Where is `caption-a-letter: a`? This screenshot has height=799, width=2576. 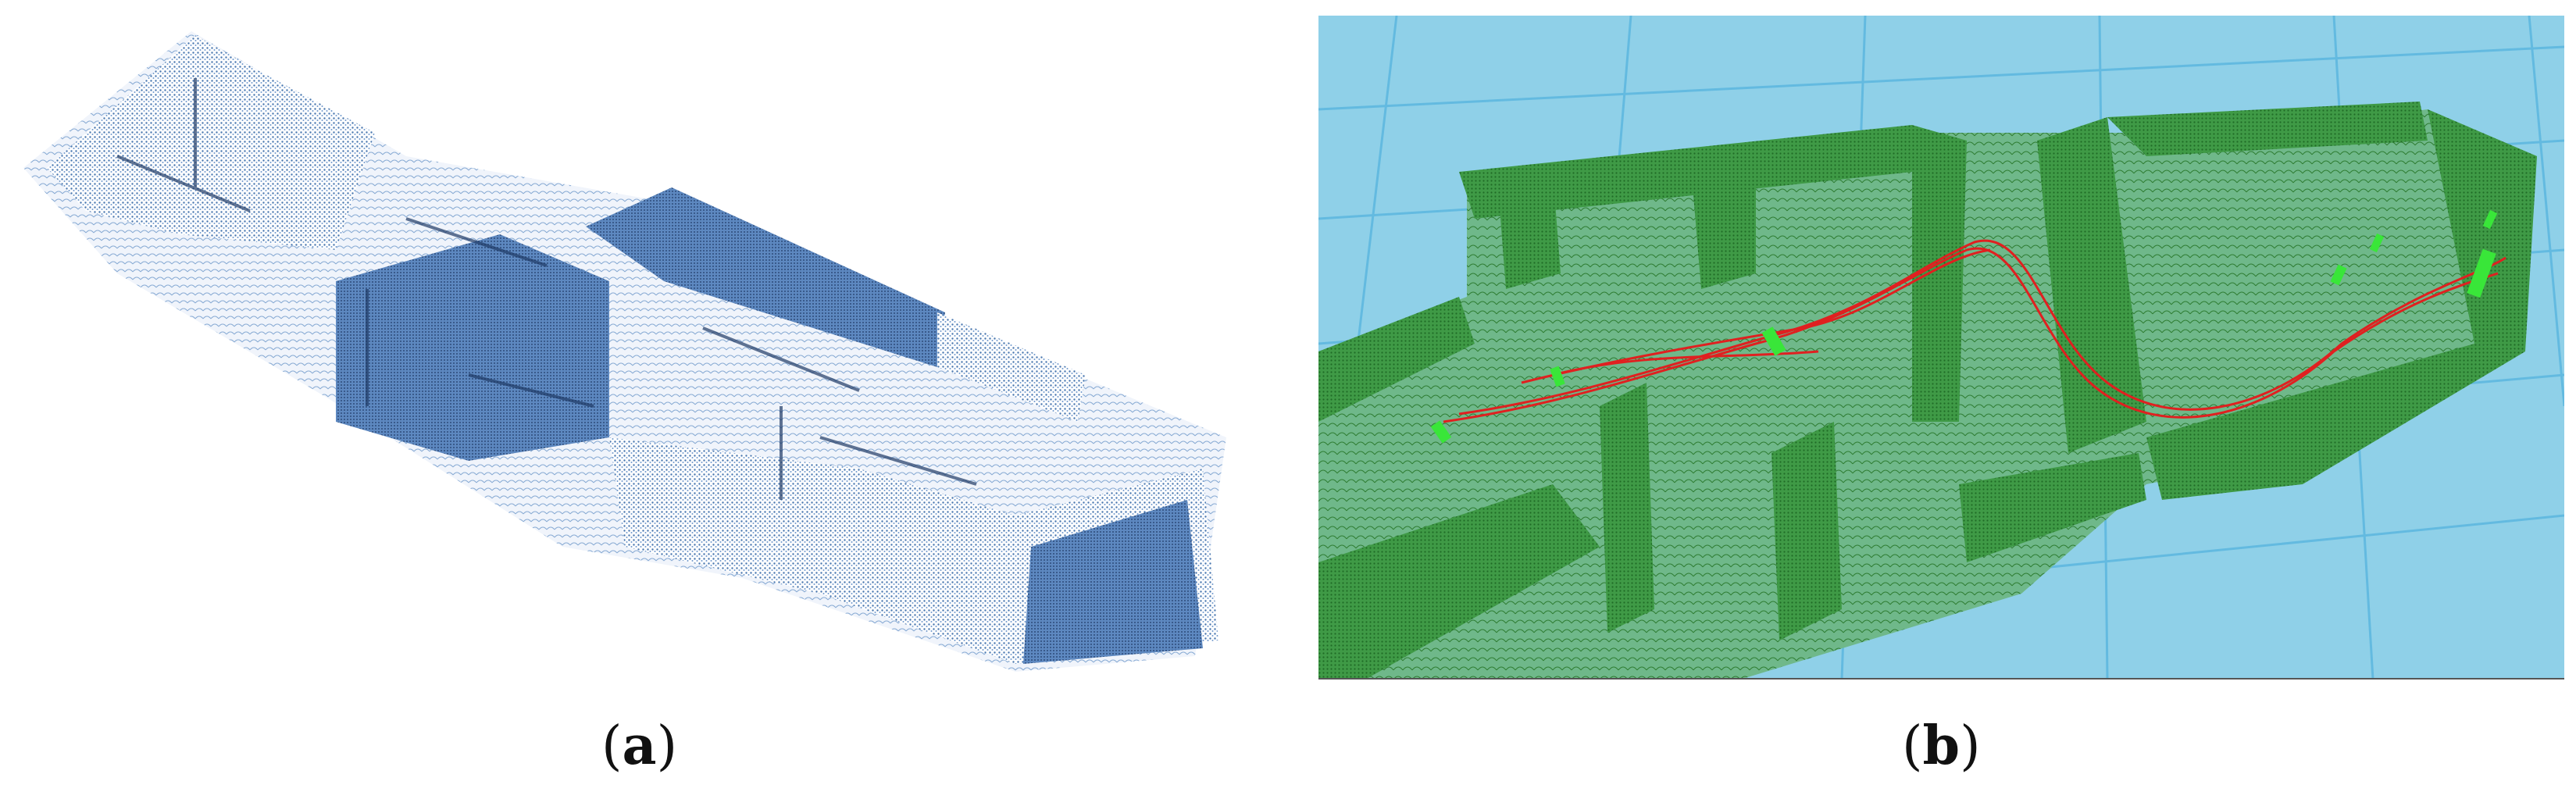
caption-a-letter: a is located at coordinates (639, 746).